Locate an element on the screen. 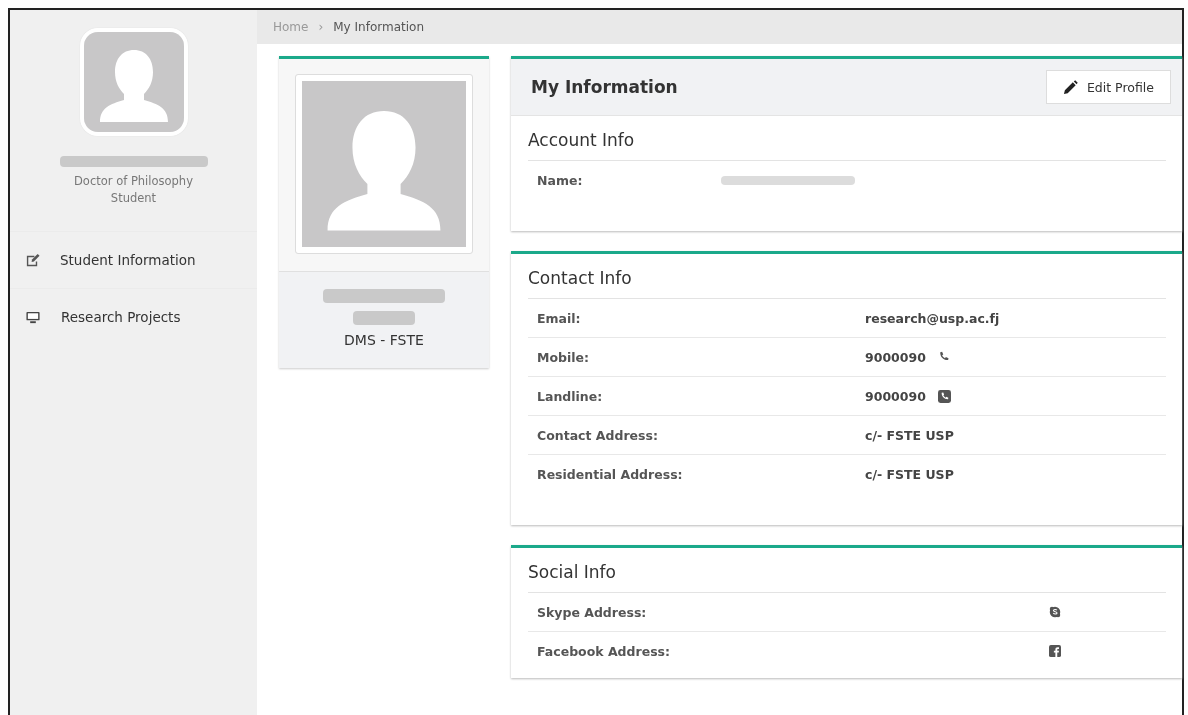  pencil-icon is located at coordinates (1070, 87).